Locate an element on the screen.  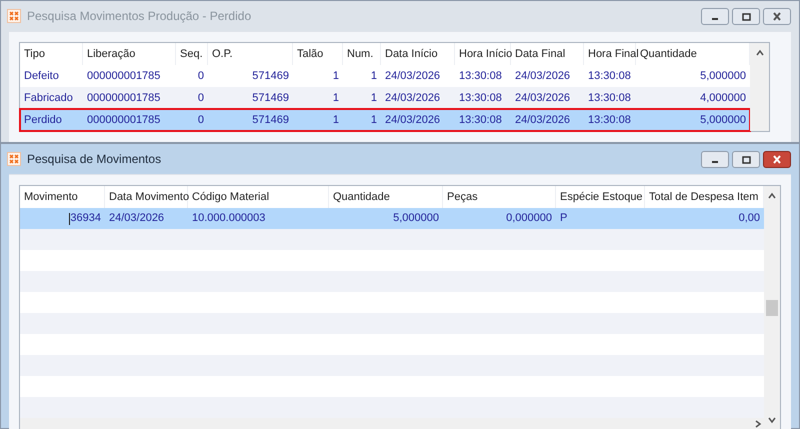
table-cell-text: 0,000000 is located at coordinates (529, 218).